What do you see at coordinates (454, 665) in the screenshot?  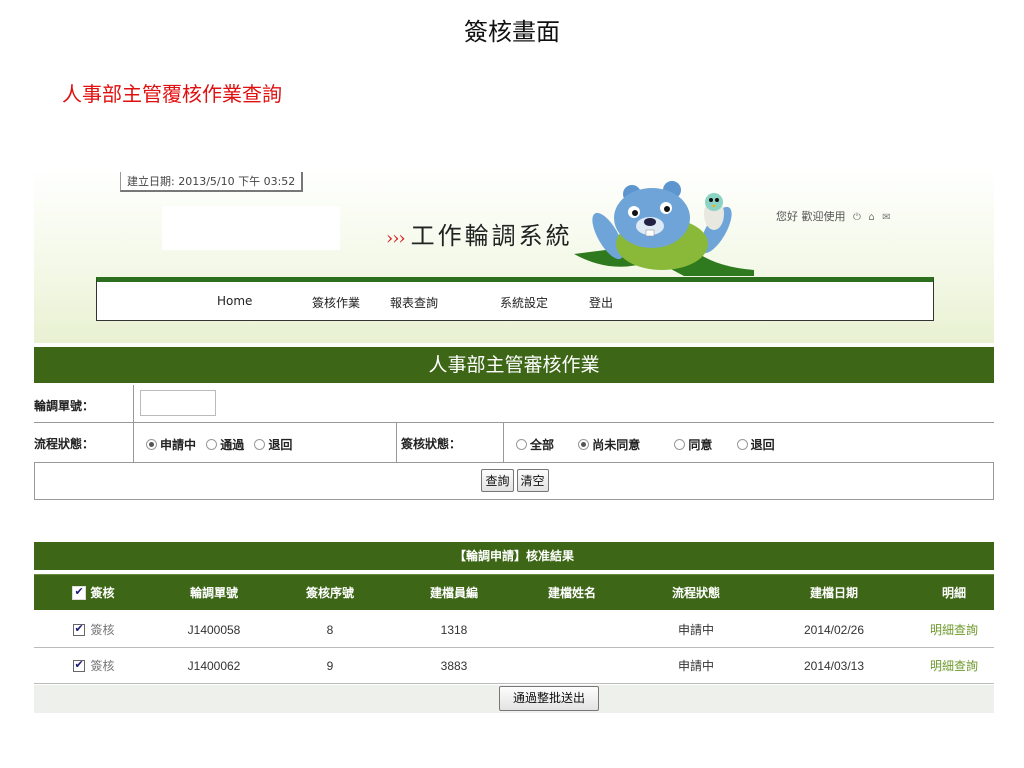 I see `emp-id-cell: 3883` at bounding box center [454, 665].